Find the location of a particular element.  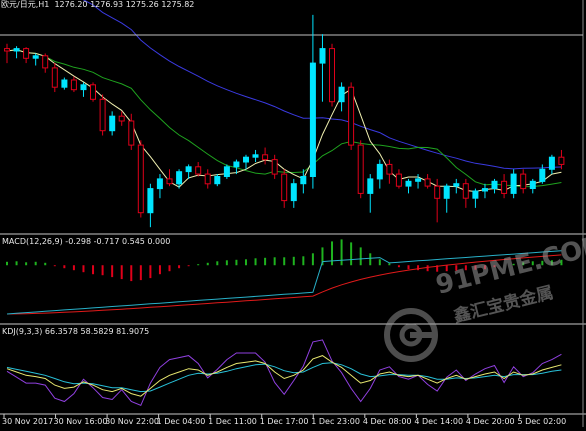

time-axis-label: 4 Dec 20:00 is located at coordinates (490, 421).